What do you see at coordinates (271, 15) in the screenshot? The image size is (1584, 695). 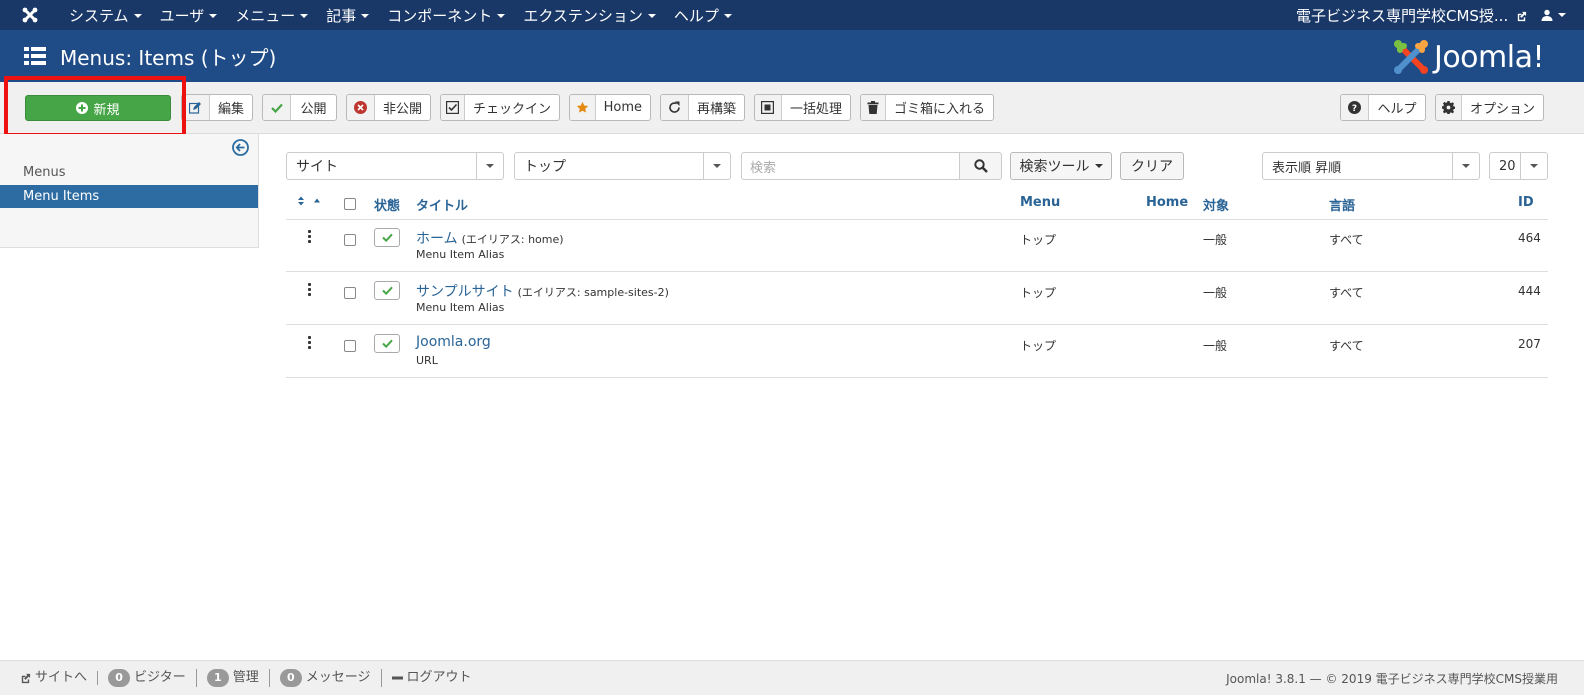 I see `menu-menus: メニュー` at bounding box center [271, 15].